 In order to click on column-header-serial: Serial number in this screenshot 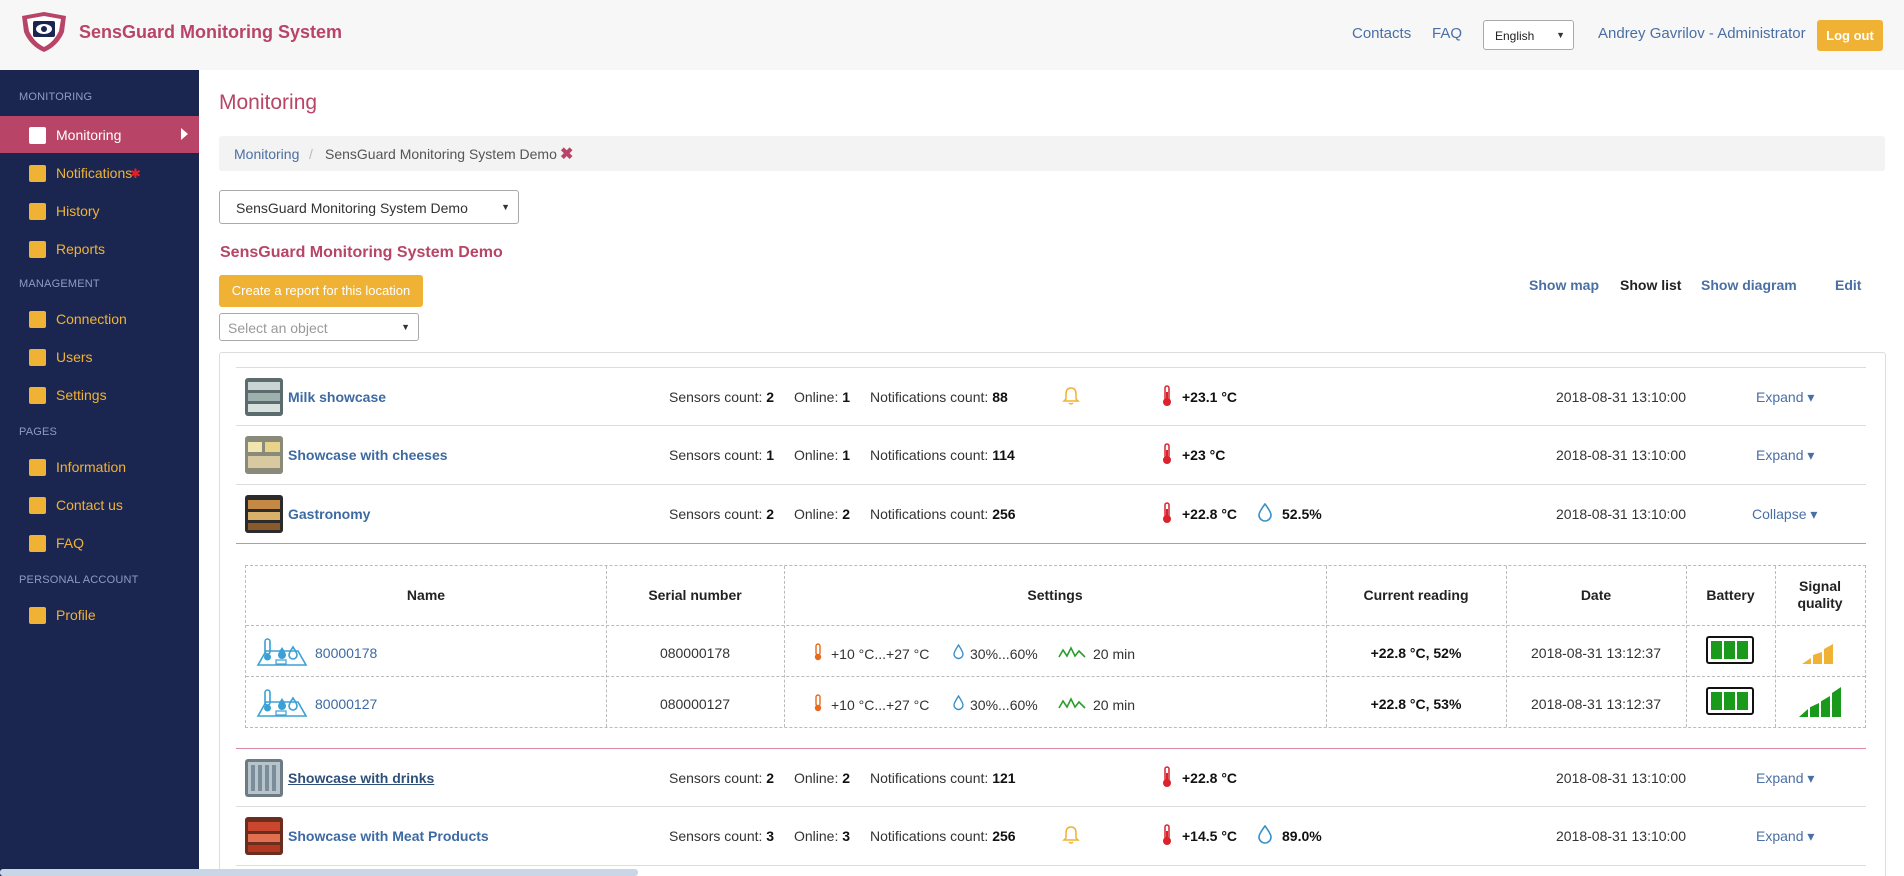, I will do `click(695, 595)`.